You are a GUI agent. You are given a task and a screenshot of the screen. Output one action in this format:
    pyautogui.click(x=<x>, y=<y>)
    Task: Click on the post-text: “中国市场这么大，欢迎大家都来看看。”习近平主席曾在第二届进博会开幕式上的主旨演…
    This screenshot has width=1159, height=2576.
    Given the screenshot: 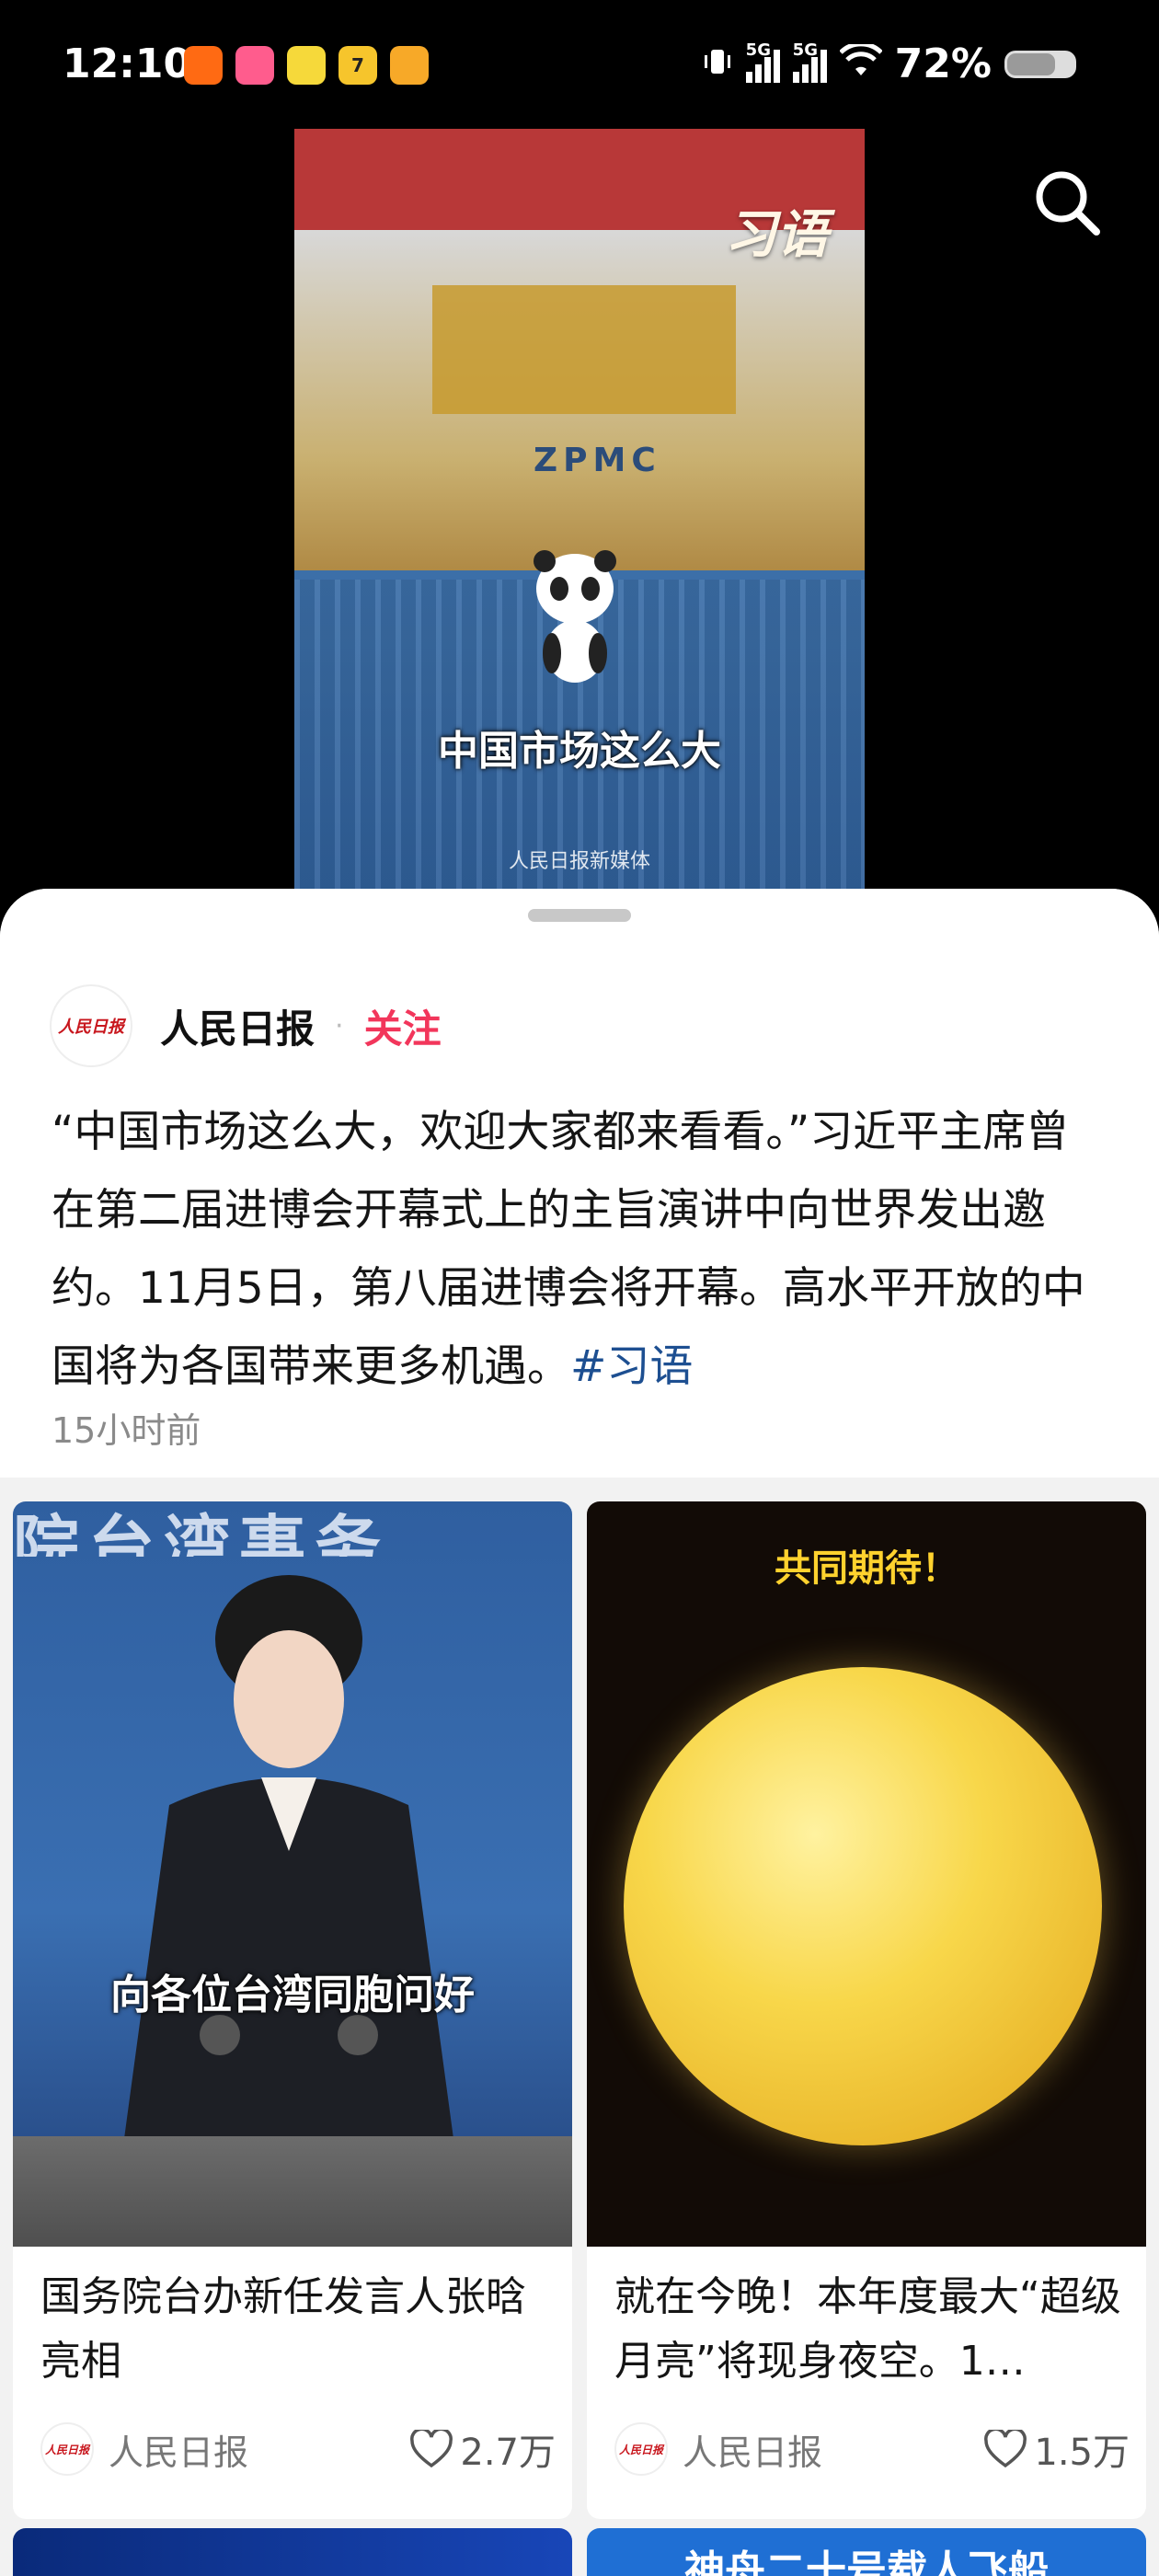 What is the action you would take?
    pyautogui.click(x=580, y=1249)
    